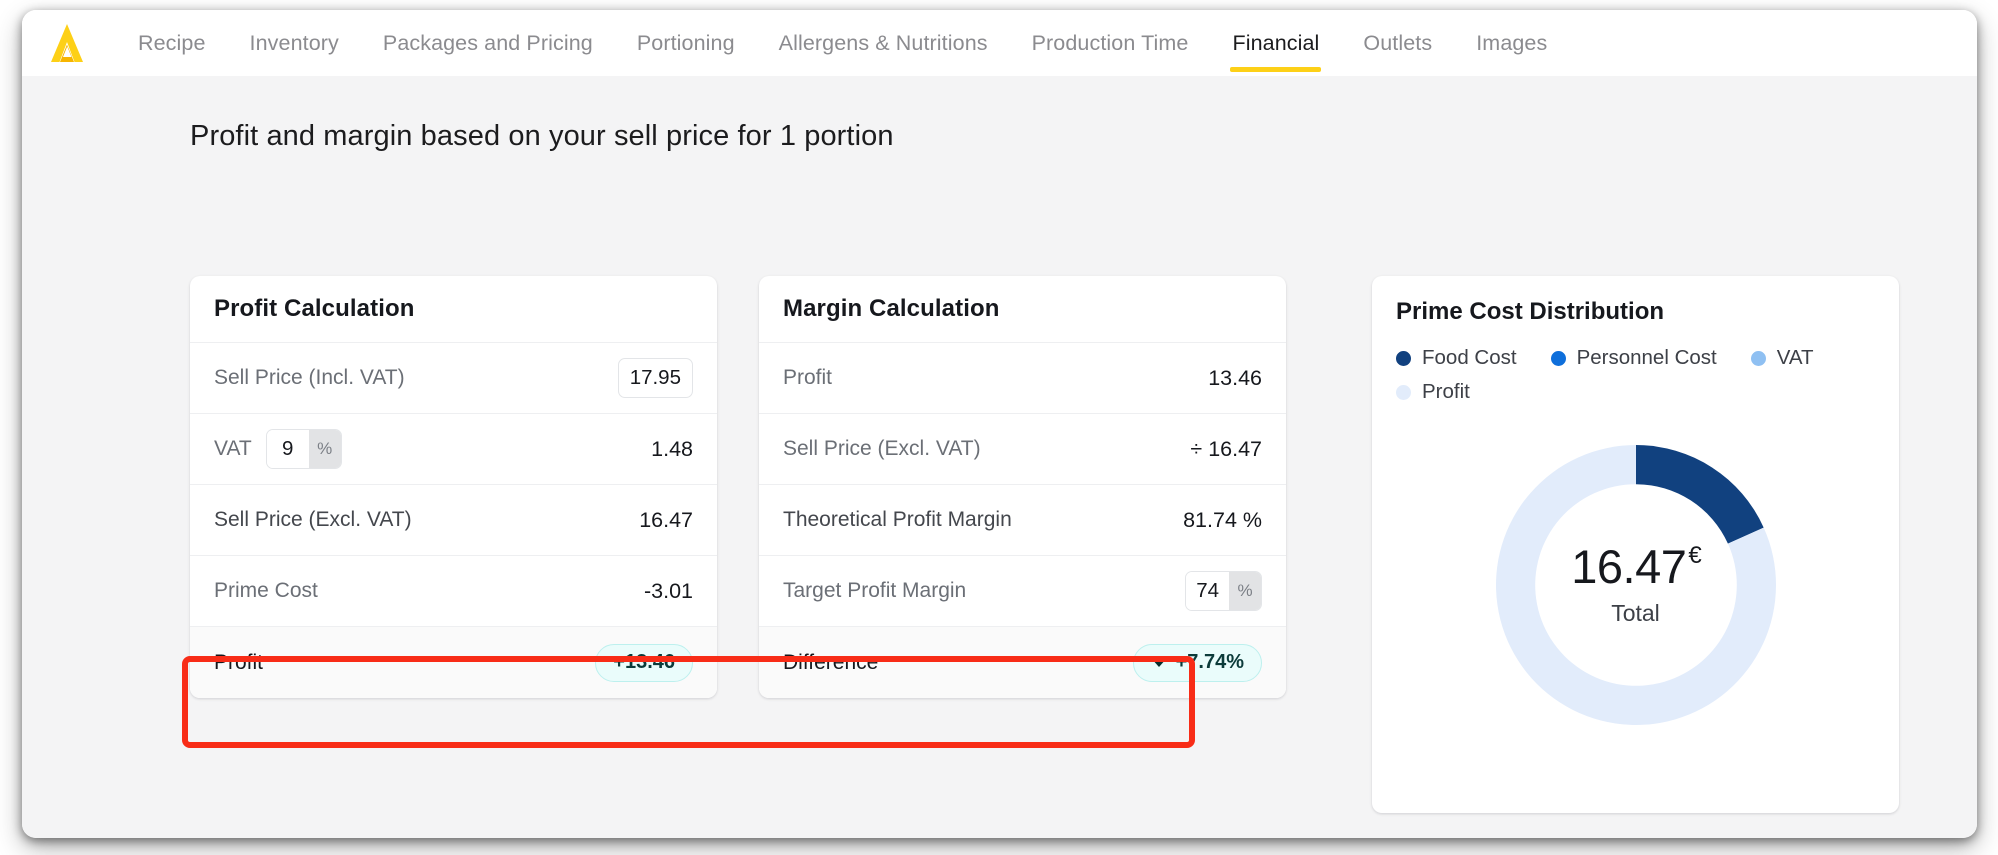 This screenshot has width=1998, height=855. Describe the element at coordinates (453, 448) in the screenshot. I see `row-vat: VAT 9 % 1.48` at that location.